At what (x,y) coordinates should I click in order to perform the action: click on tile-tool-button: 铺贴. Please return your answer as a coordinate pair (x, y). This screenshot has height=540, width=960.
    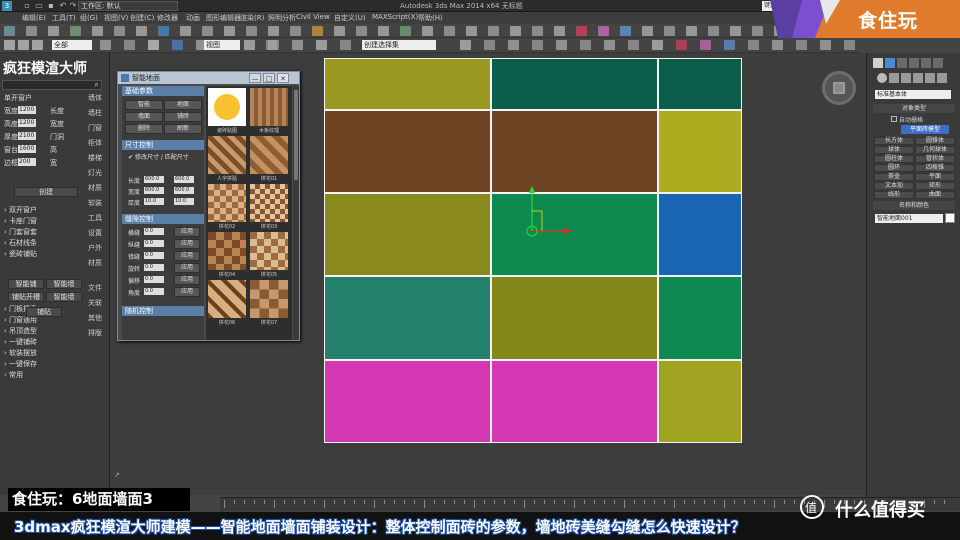
    Looking at the image, I should click on (44, 312).